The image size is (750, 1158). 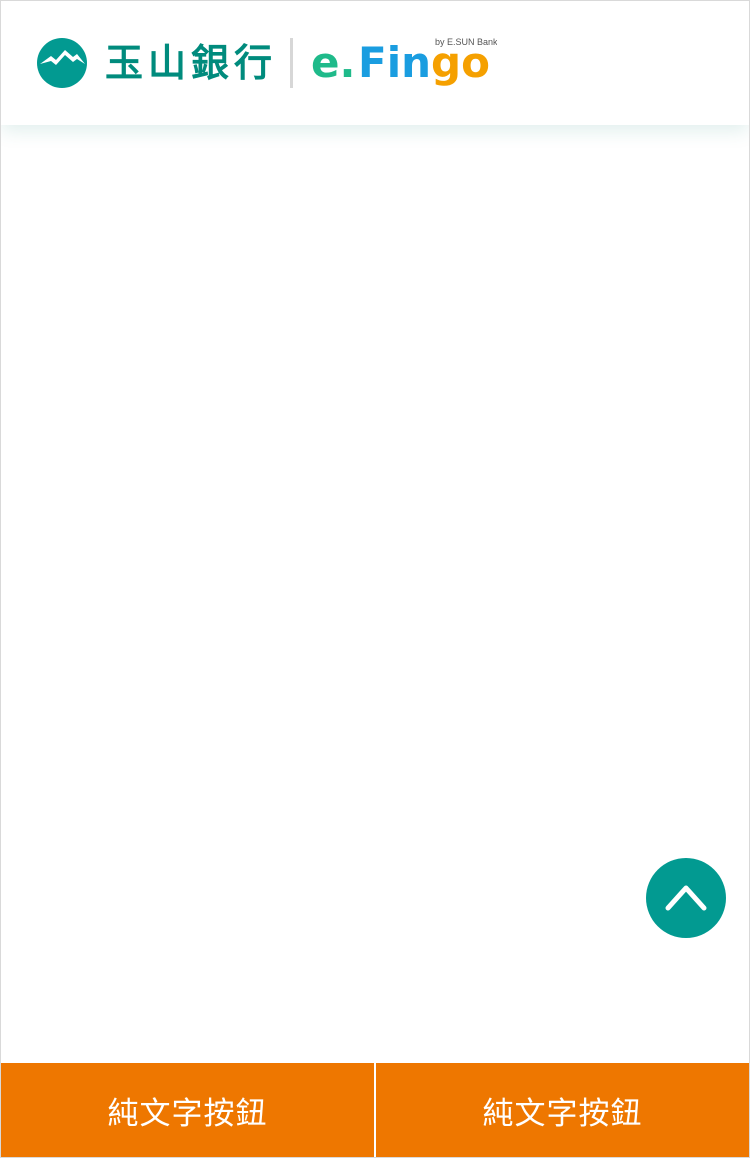 I want to click on efingo-logo: e. Fin go by E.SUN Bank, so click(x=404, y=67).